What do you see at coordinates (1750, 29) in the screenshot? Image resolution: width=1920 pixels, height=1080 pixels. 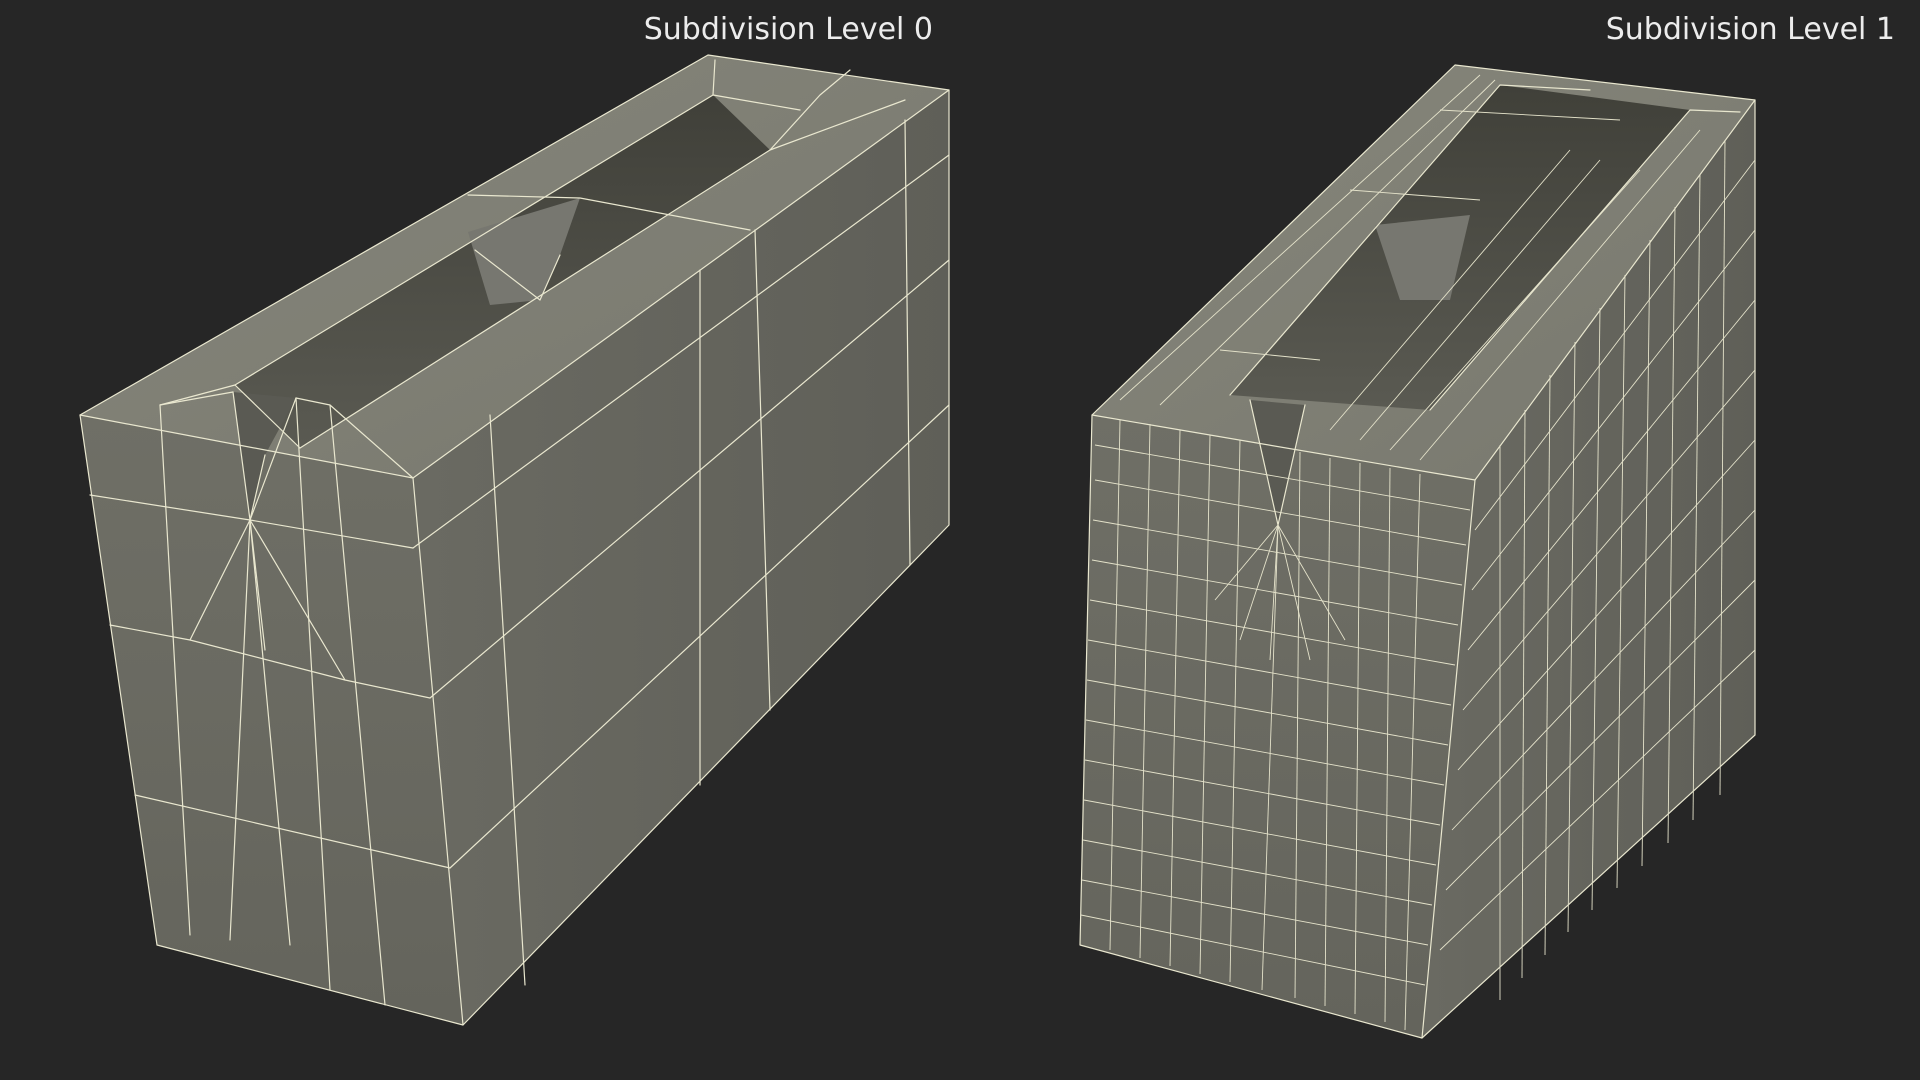 I see `subdivision-level-1-label: Subdivision Level 1` at bounding box center [1750, 29].